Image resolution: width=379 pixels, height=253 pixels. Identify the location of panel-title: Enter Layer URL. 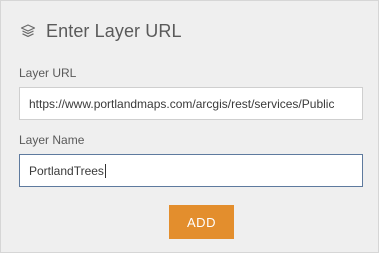
(114, 30).